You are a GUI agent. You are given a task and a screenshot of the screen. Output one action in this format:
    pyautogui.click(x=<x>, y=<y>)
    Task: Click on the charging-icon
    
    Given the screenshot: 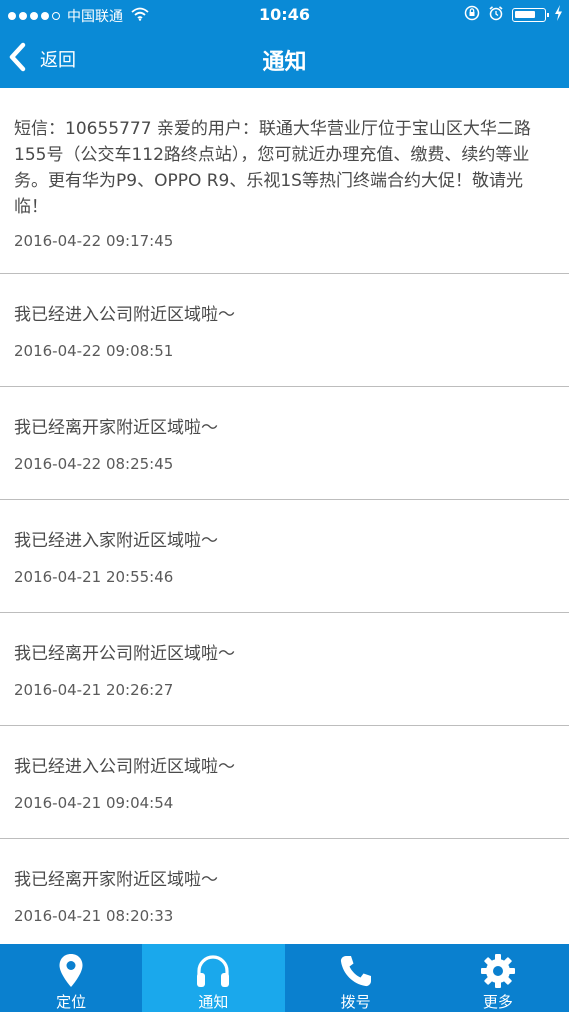 What is the action you would take?
    pyautogui.click(x=558, y=15)
    